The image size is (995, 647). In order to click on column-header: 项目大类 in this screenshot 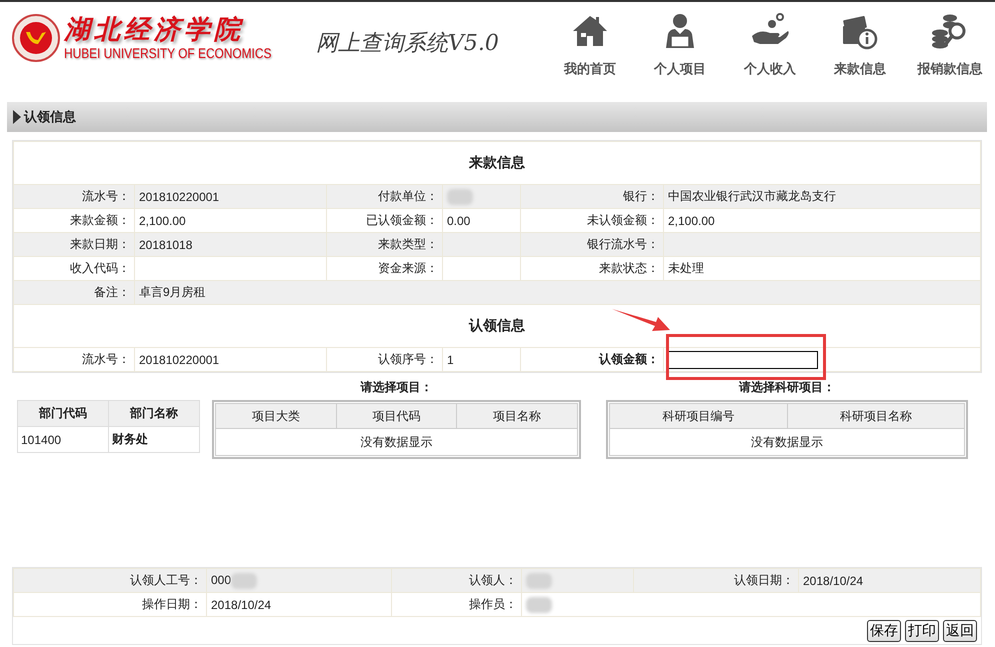, I will do `click(276, 416)`.